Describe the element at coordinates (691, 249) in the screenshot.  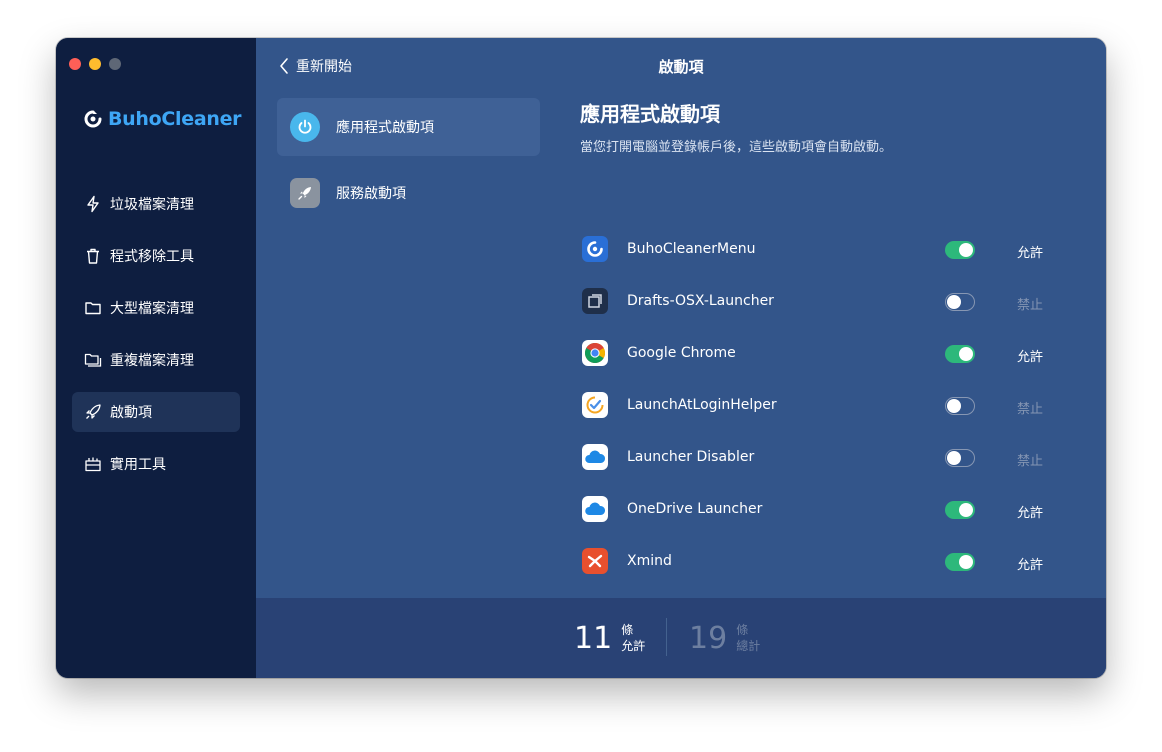
I see `app-name: BuhoCleanerMenu` at that location.